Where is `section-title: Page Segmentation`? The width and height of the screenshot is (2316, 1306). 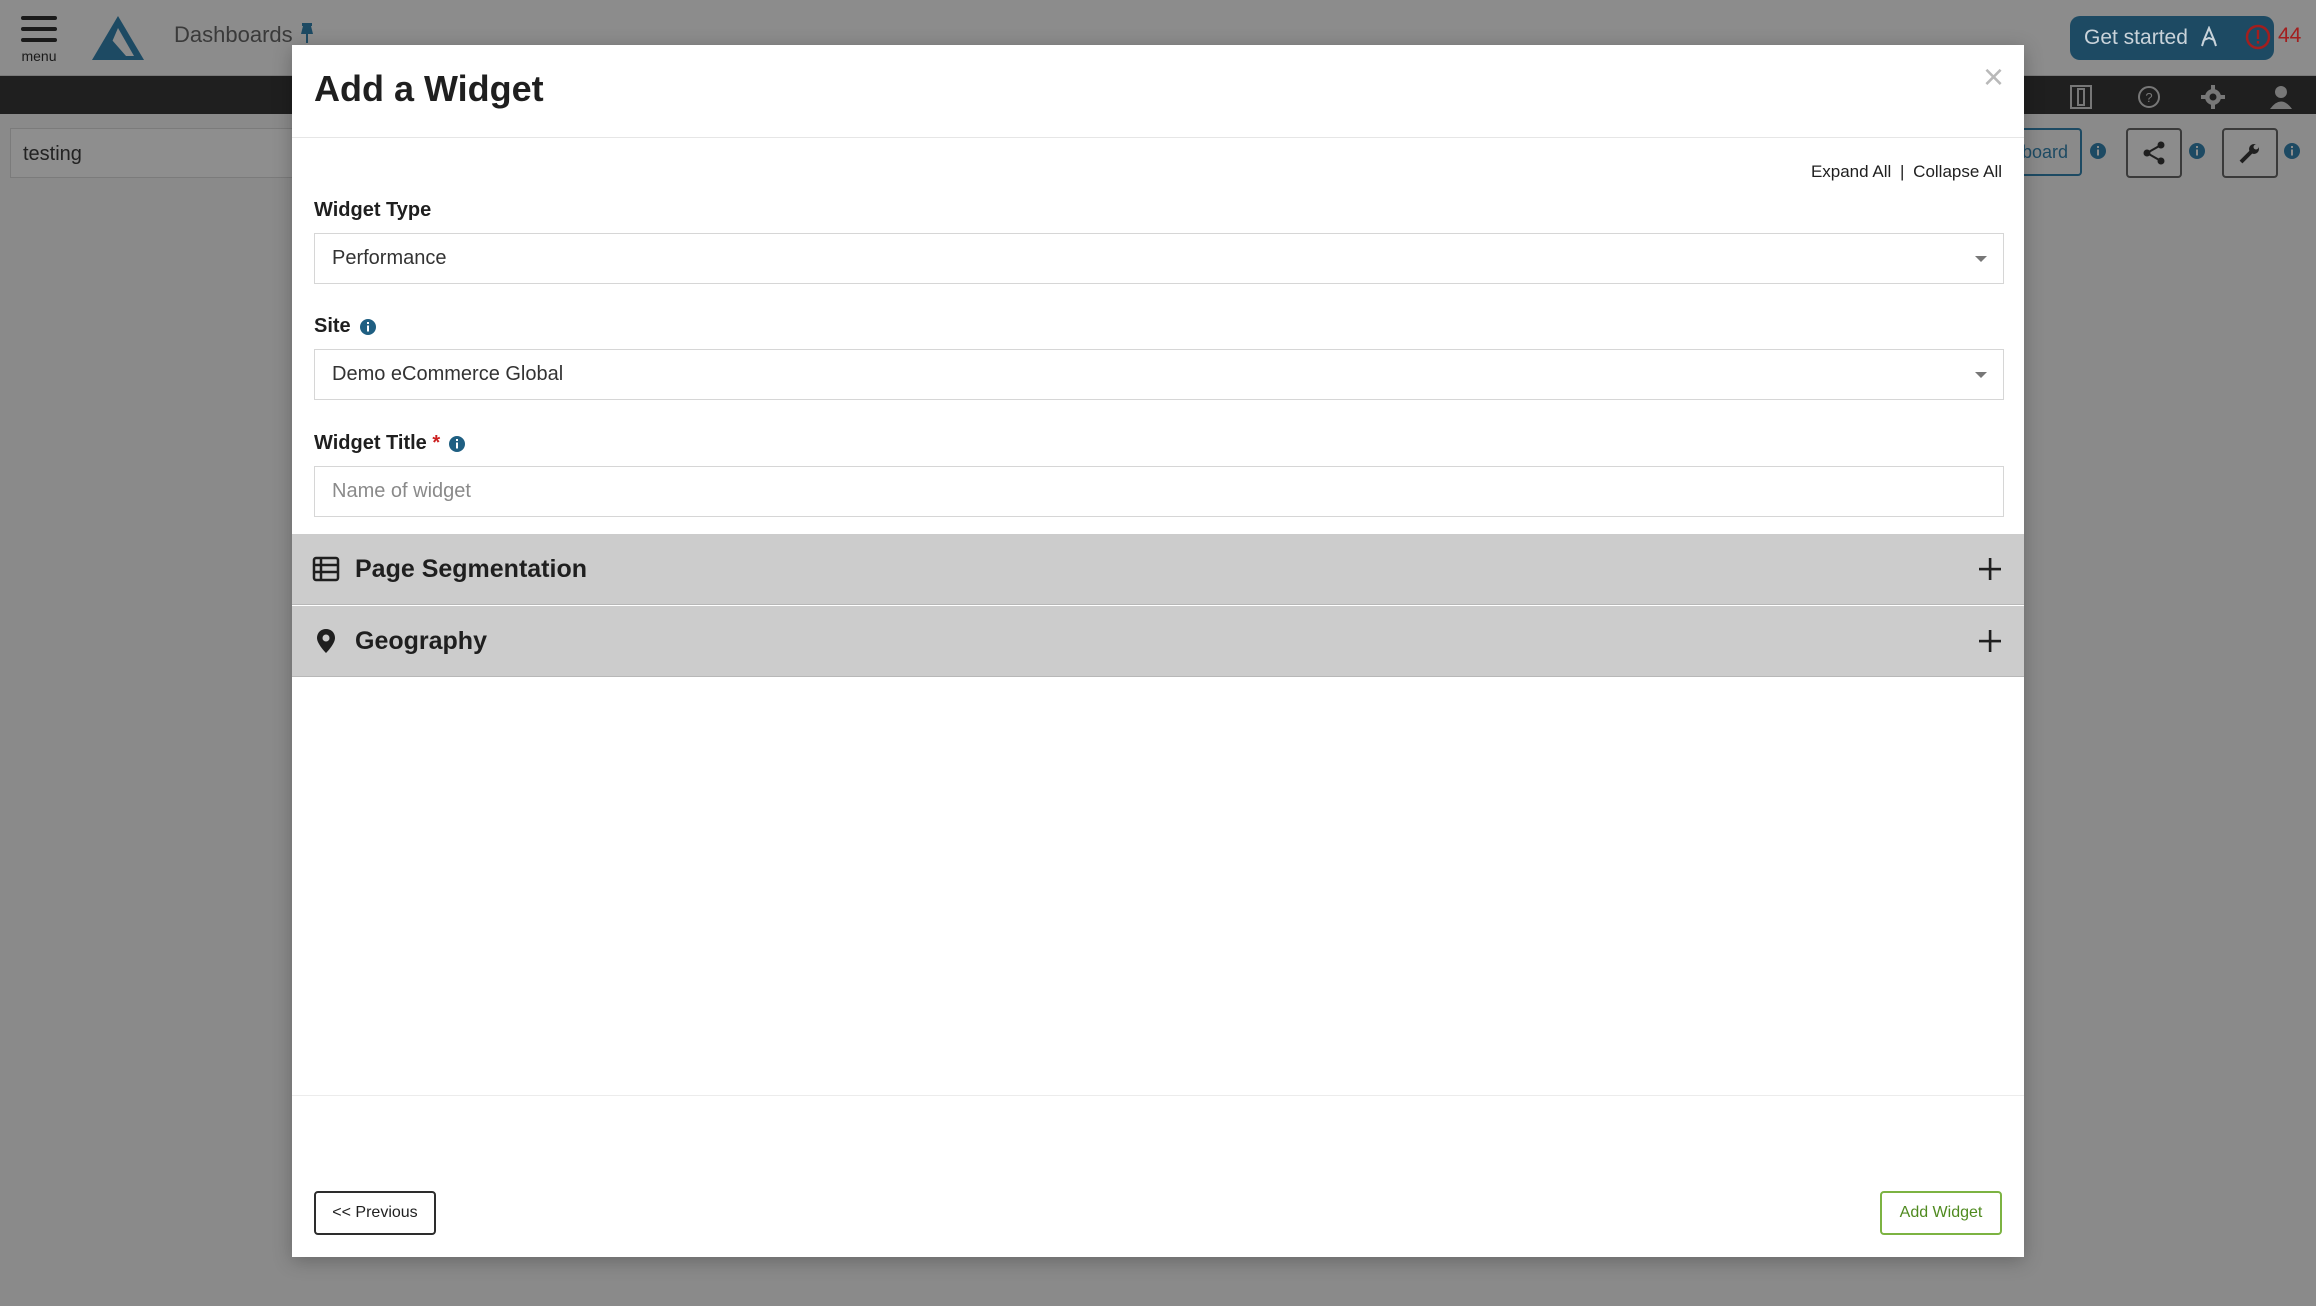
section-title: Page Segmentation is located at coordinates (471, 568).